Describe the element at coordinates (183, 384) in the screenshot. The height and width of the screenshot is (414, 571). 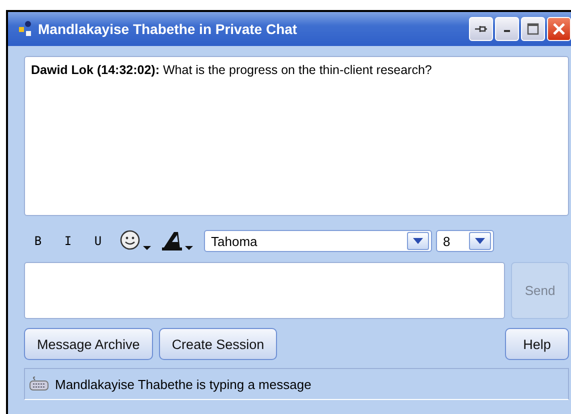
I see `status-text: Mandlakayise Thabethe is typing a message` at that location.